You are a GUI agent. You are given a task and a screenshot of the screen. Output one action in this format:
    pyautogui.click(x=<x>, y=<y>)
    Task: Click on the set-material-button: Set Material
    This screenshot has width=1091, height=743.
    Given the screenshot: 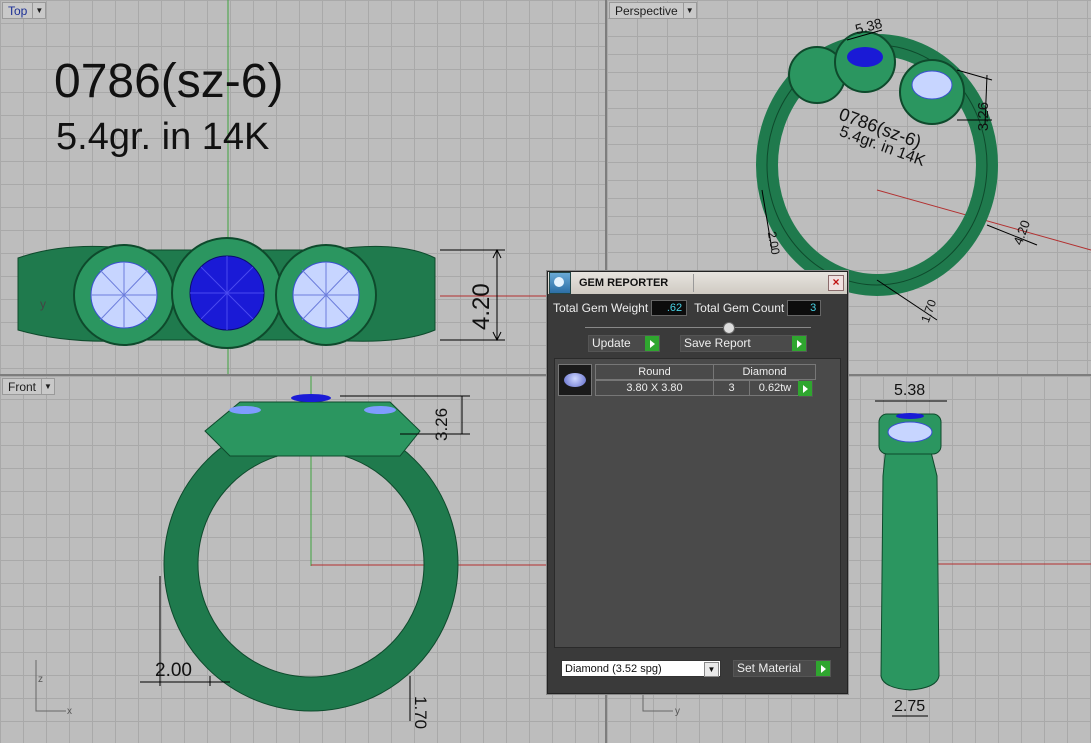 What is the action you would take?
    pyautogui.click(x=782, y=668)
    